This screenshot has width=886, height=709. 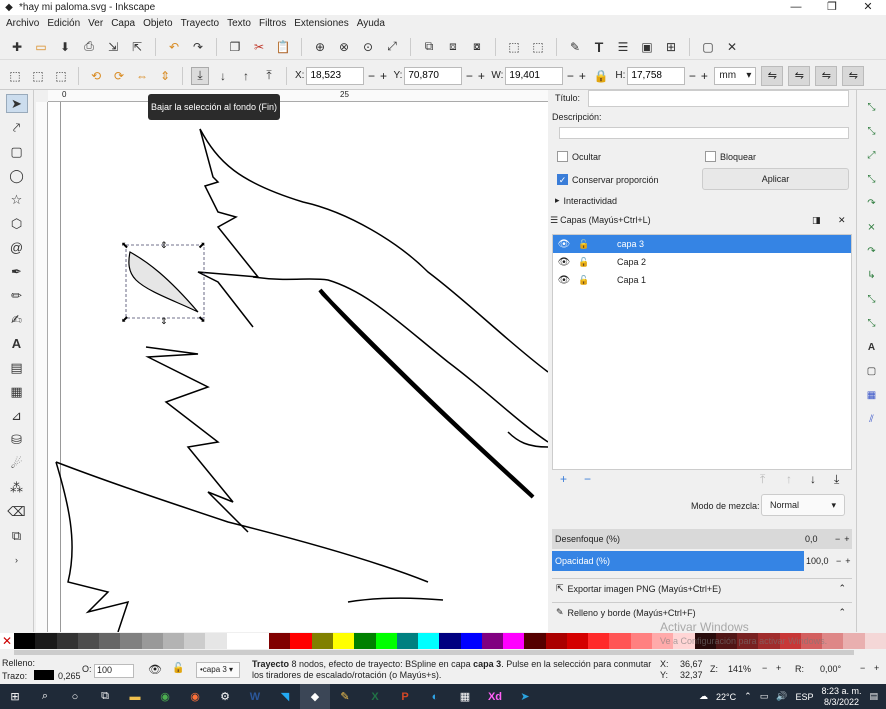 What do you see at coordinates (836, 479) in the screenshot?
I see `lower-layer-bottom-icon: ⤓` at bounding box center [836, 479].